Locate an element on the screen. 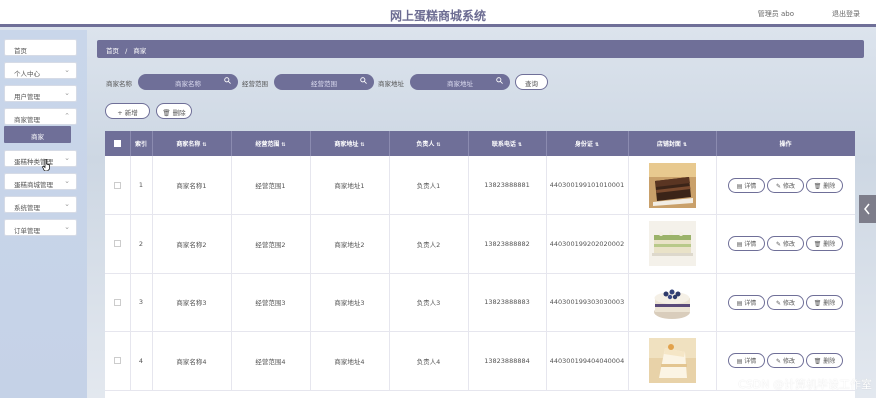 Image resolution: width=876 pixels, height=398 pixels. cell-business-scope: 经营范围2 is located at coordinates (271, 244).